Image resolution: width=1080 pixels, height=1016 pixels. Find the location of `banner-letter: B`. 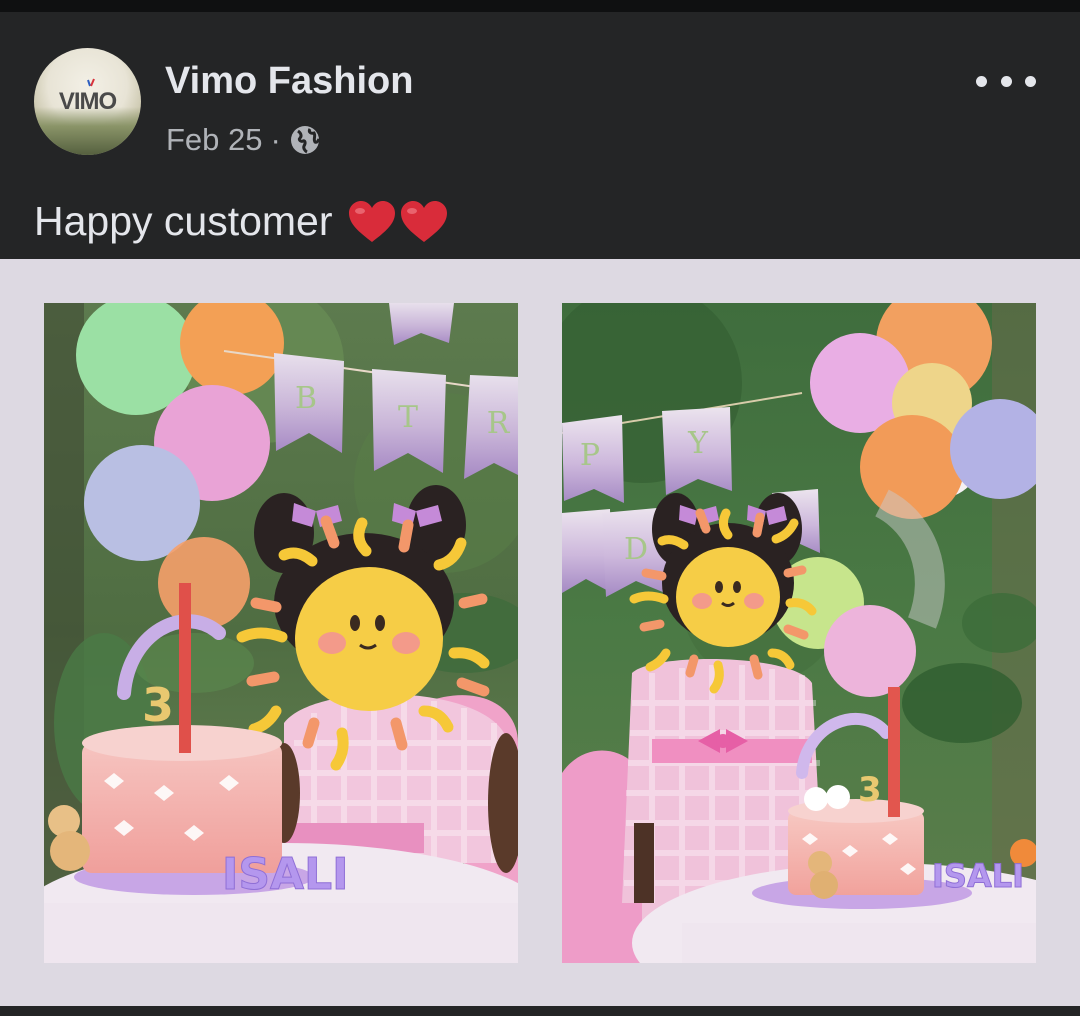

banner-letter: B is located at coordinates (306, 398).